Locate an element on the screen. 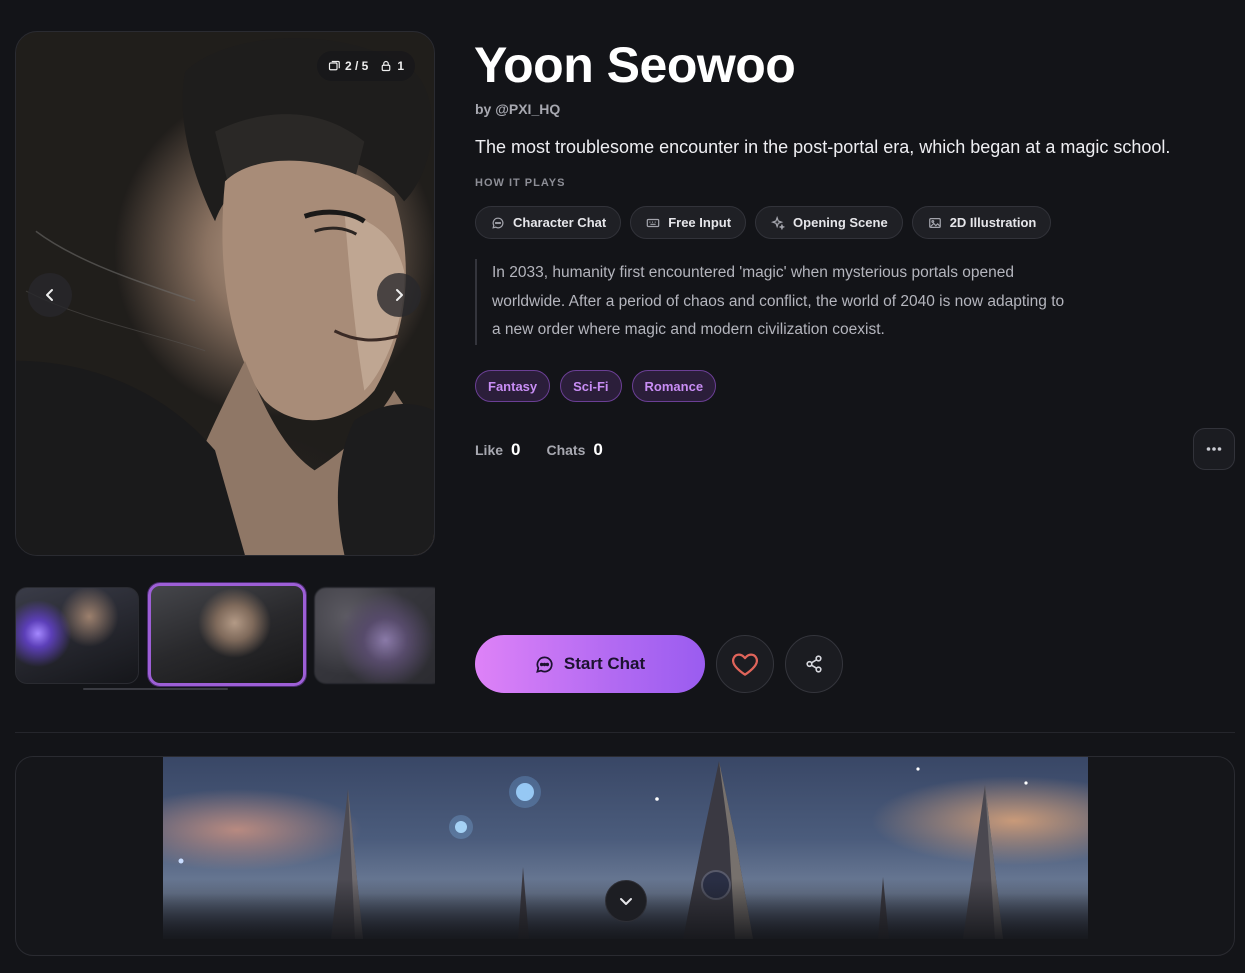  chip-free-input: Free Input is located at coordinates (688, 222).